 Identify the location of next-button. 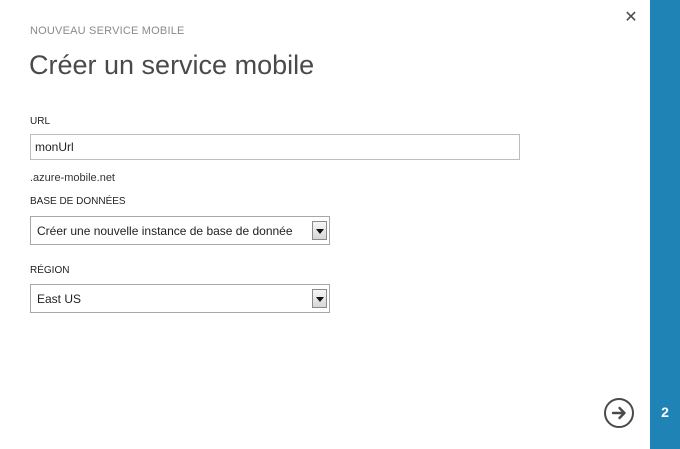
(619, 413).